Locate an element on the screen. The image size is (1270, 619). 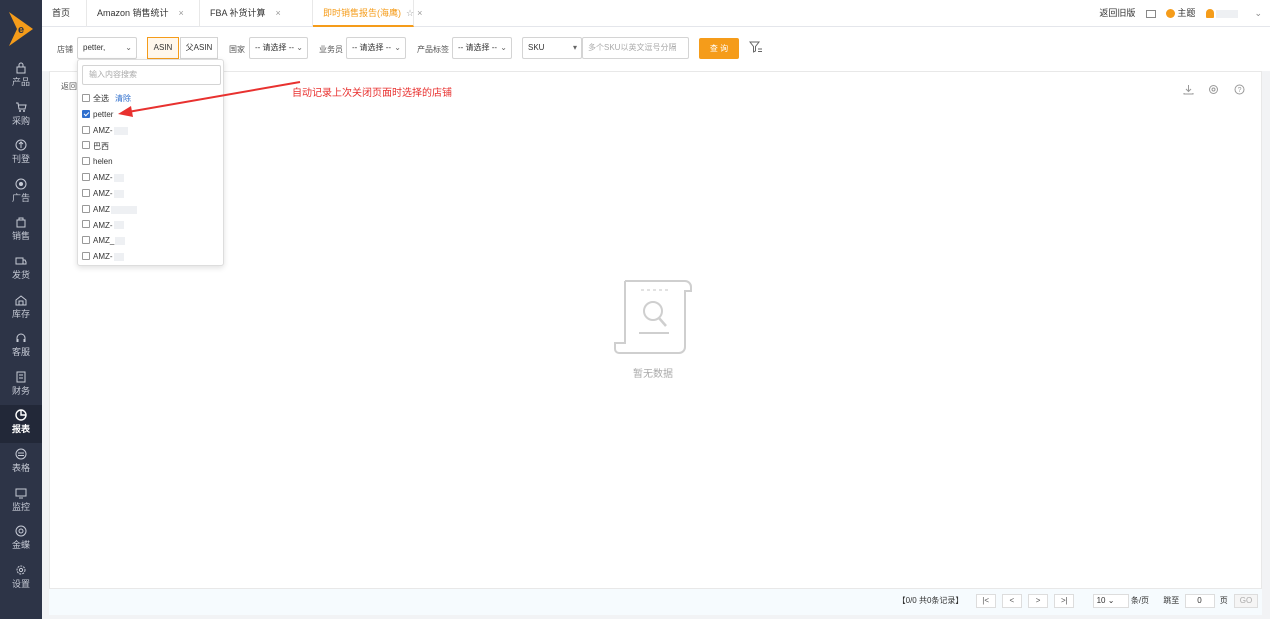
cart-icon is located at coordinates (21, 107).